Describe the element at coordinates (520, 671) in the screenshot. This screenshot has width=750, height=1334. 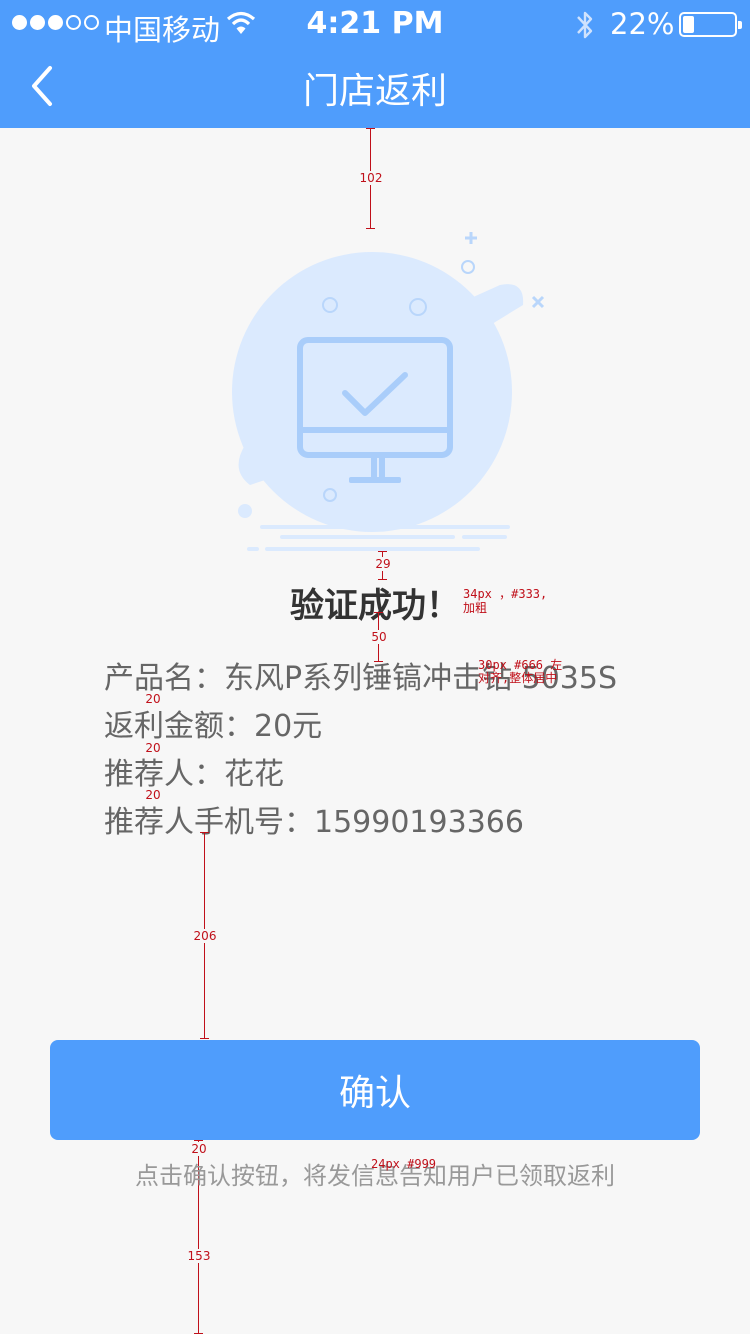
I see `spec-note-info: 30px #666 左对齐,整体居中` at that location.